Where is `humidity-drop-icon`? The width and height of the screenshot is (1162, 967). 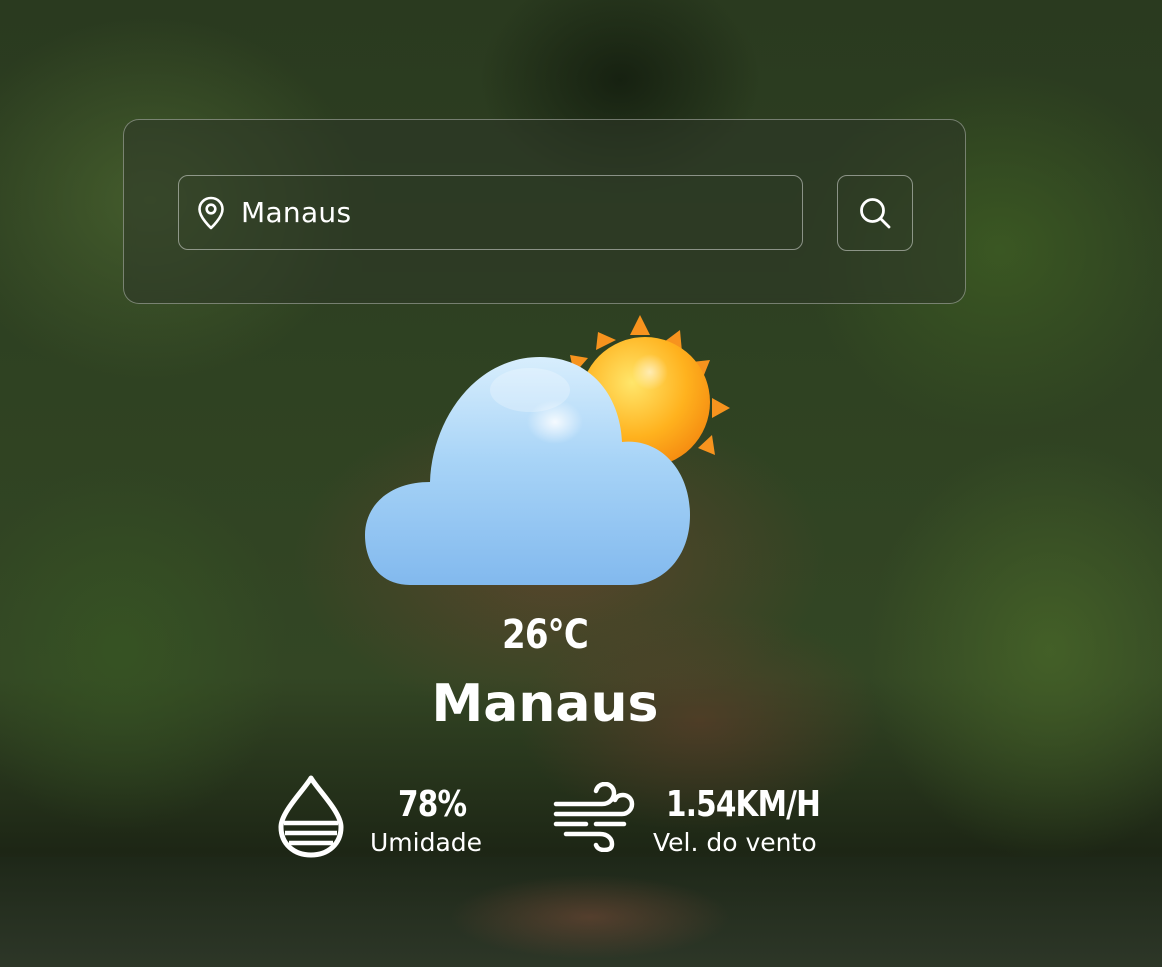 humidity-drop-icon is located at coordinates (311, 816).